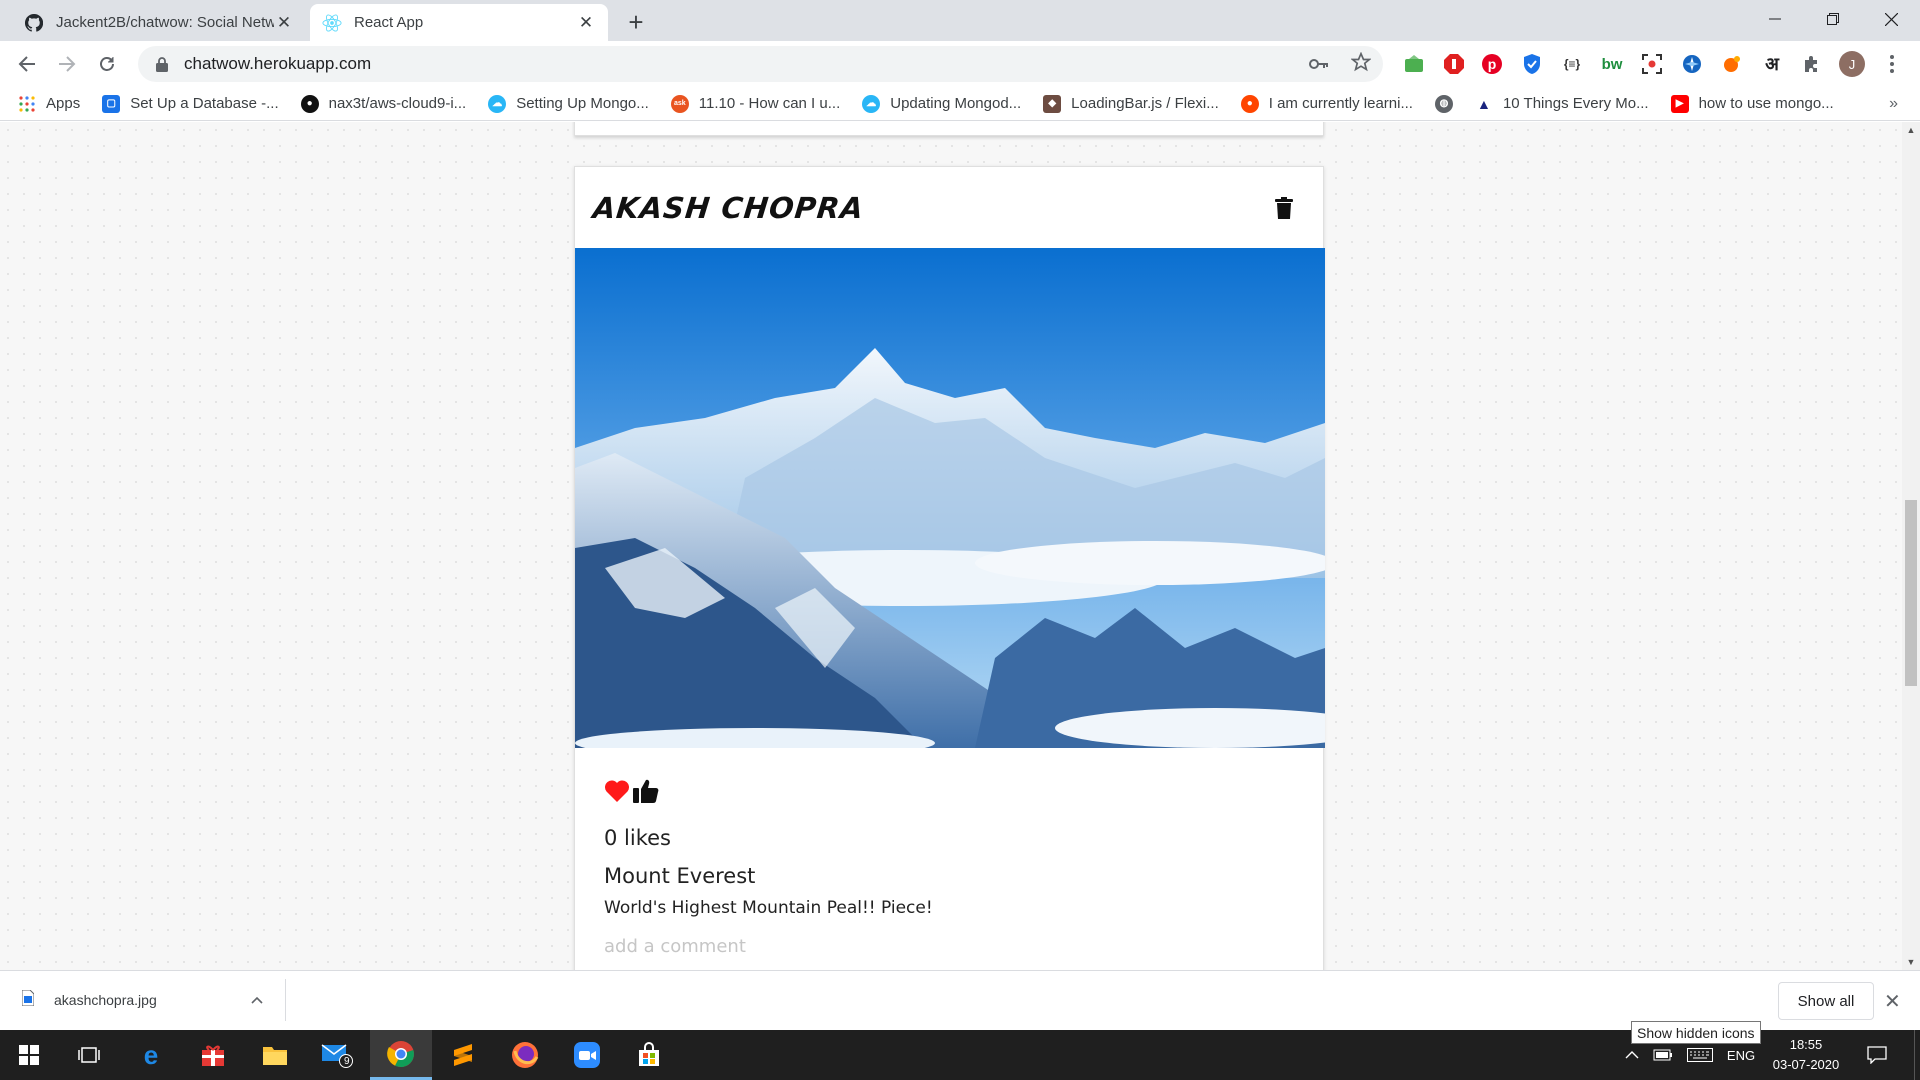 Image resolution: width=1920 pixels, height=1080 pixels. Describe the element at coordinates (1319, 64) in the screenshot. I see `key-icon` at that location.